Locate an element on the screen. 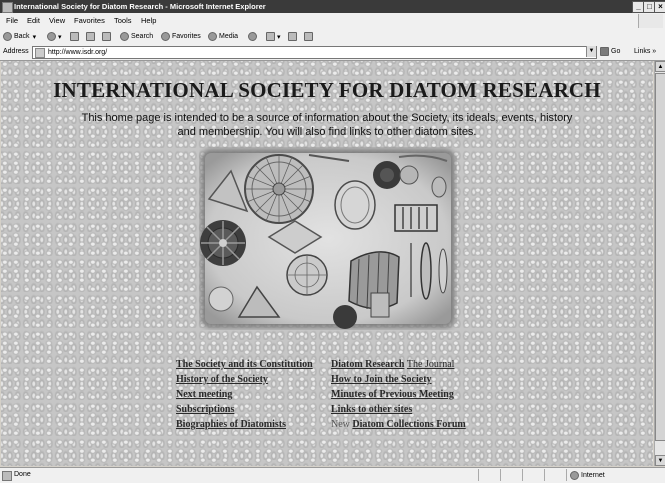  forward-arrow-icon is located at coordinates (51, 36).